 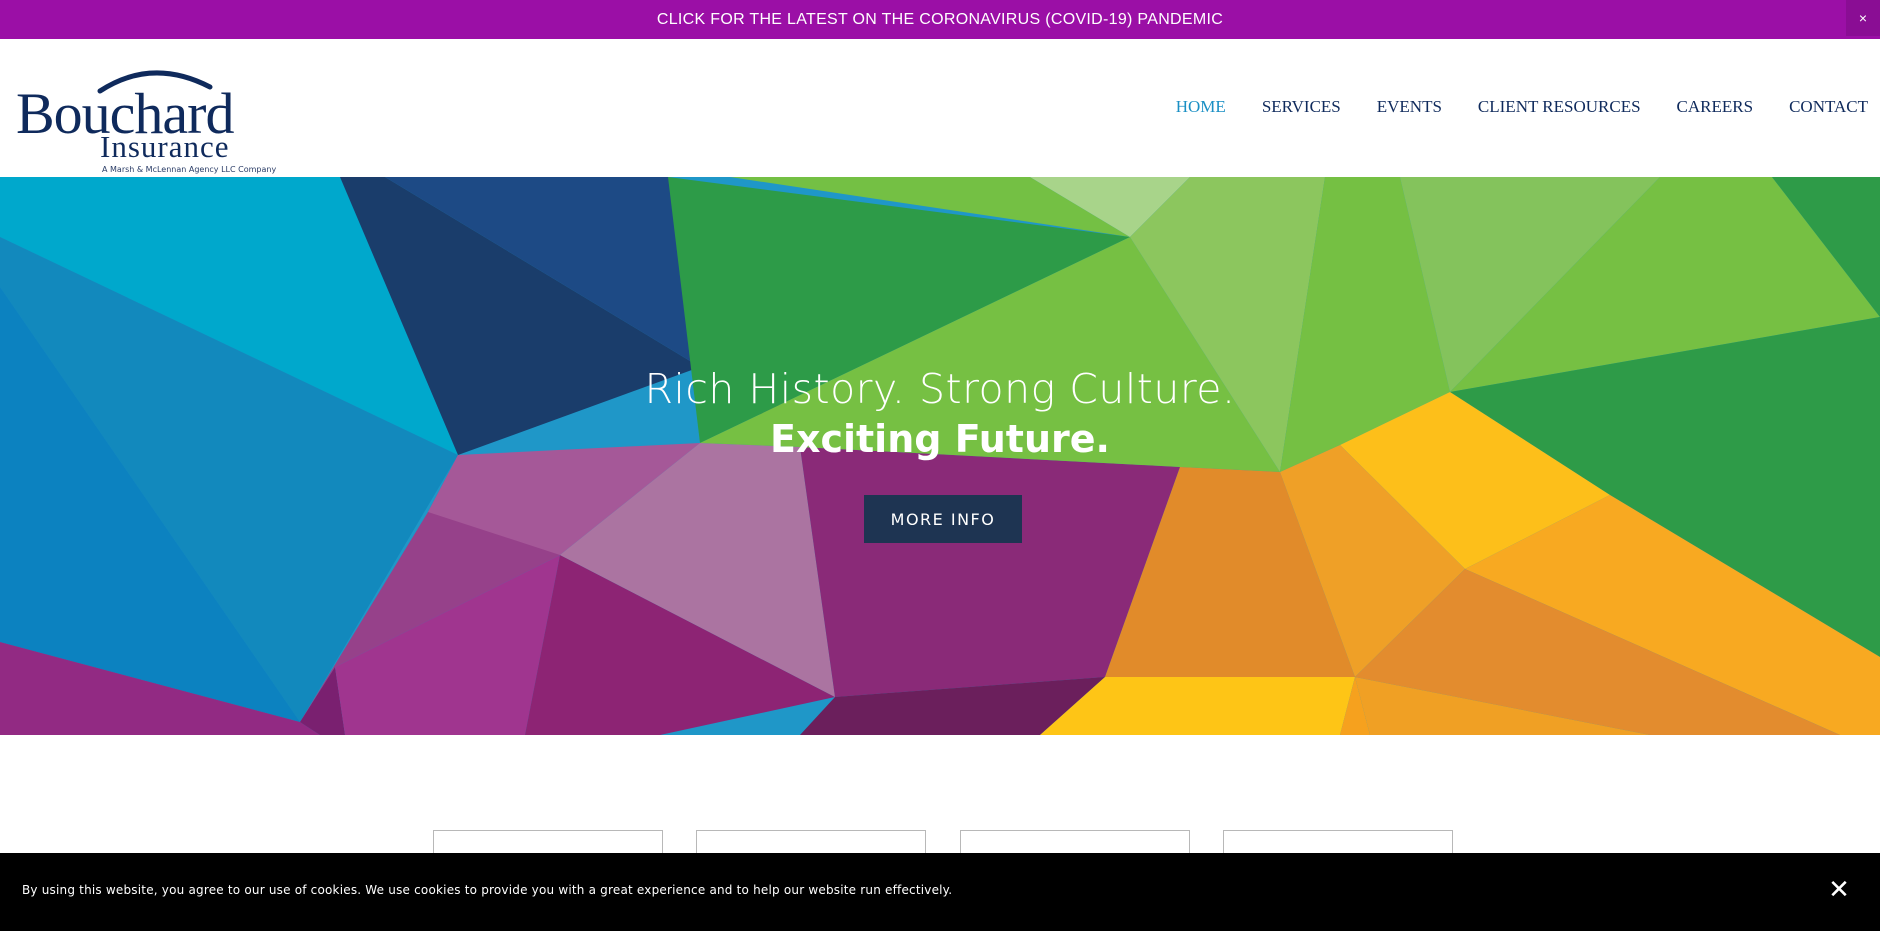 What do you see at coordinates (940, 439) in the screenshot?
I see `hero-subheading: Exciting Future.` at bounding box center [940, 439].